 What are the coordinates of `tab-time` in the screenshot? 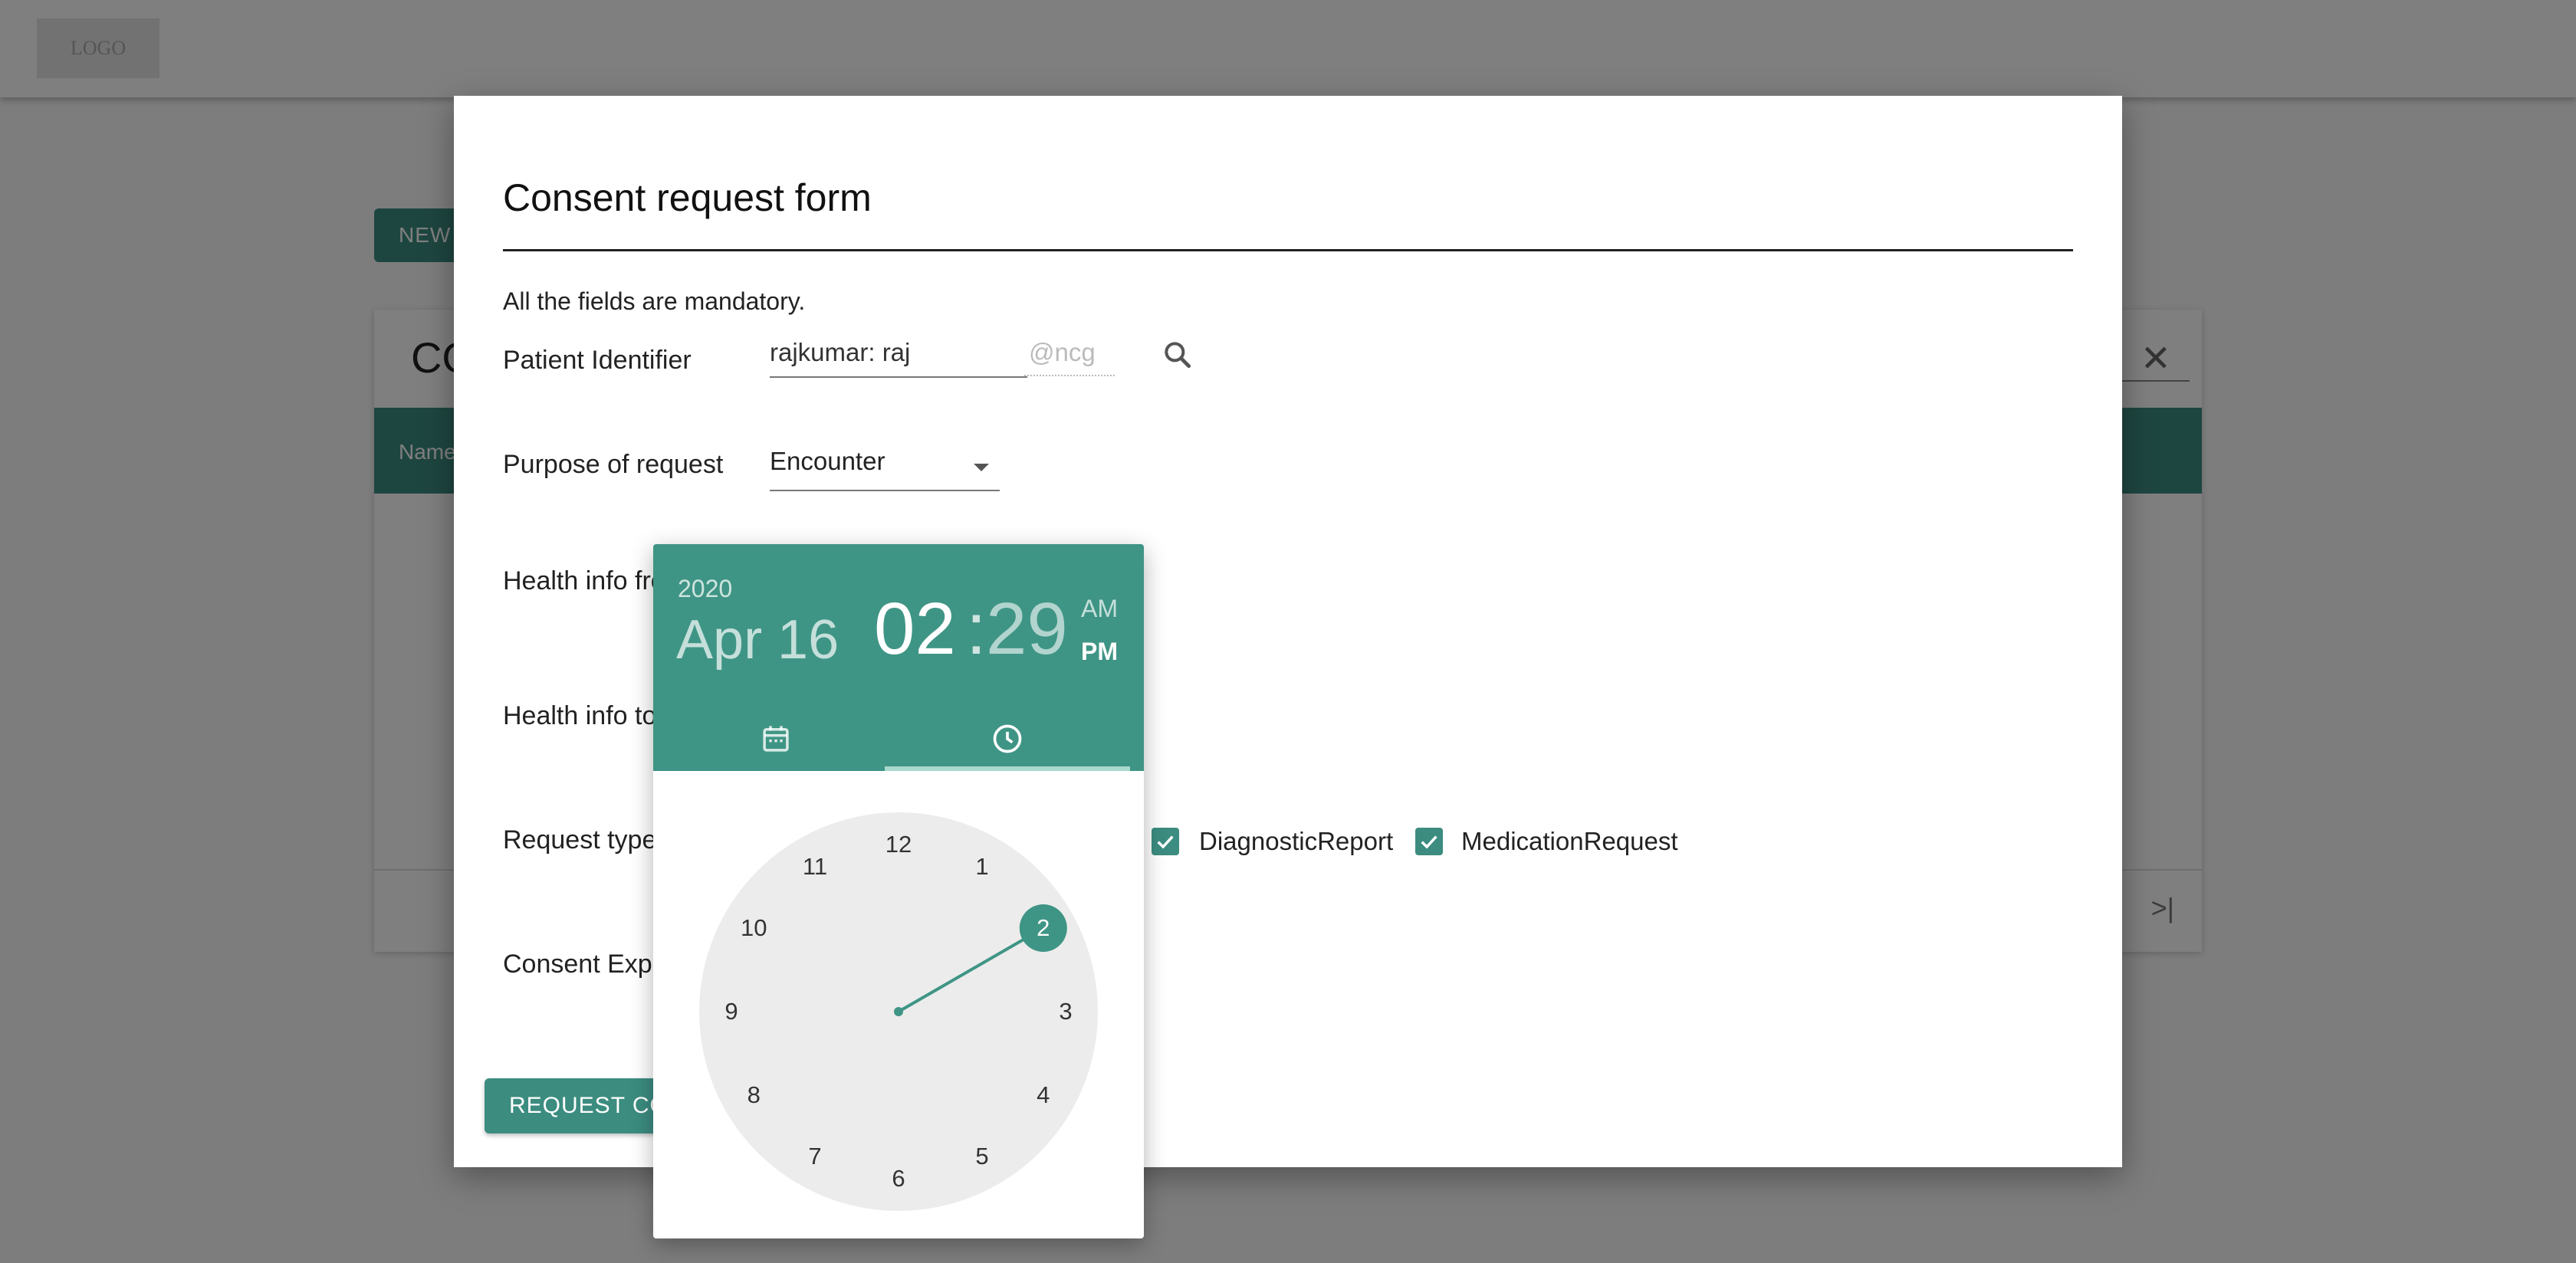 It's located at (1008, 739).